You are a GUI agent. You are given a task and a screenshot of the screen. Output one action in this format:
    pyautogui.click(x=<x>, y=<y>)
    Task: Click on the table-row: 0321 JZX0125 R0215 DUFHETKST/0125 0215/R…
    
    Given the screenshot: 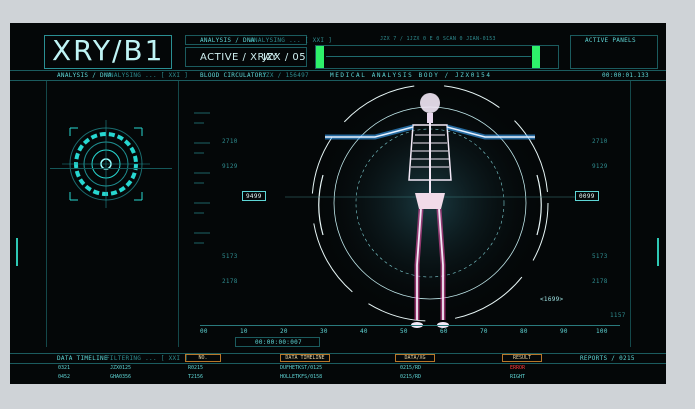 What is the action you would take?
    pyautogui.click(x=338, y=368)
    